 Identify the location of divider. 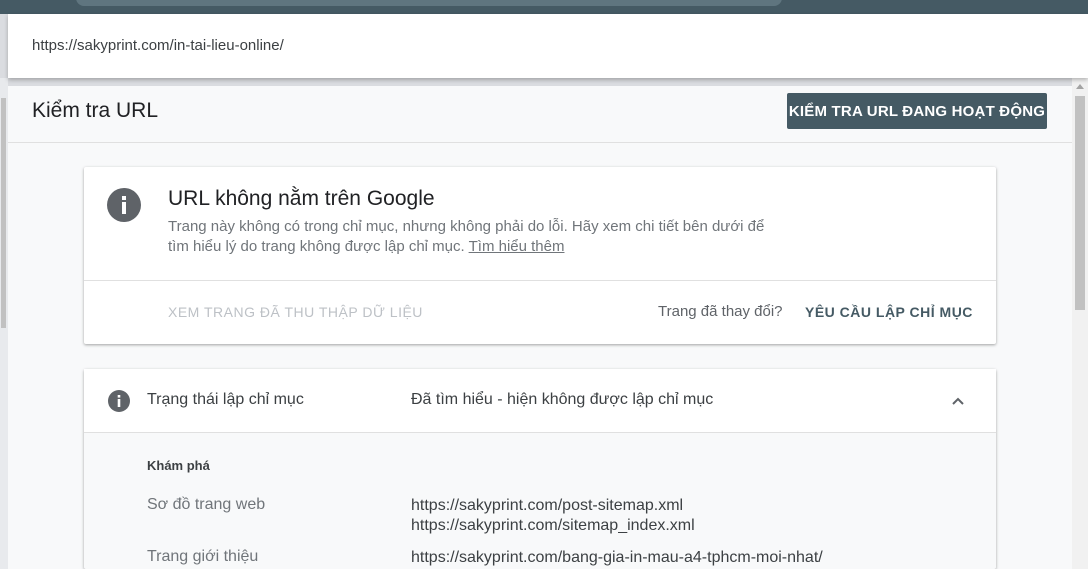
(540, 280).